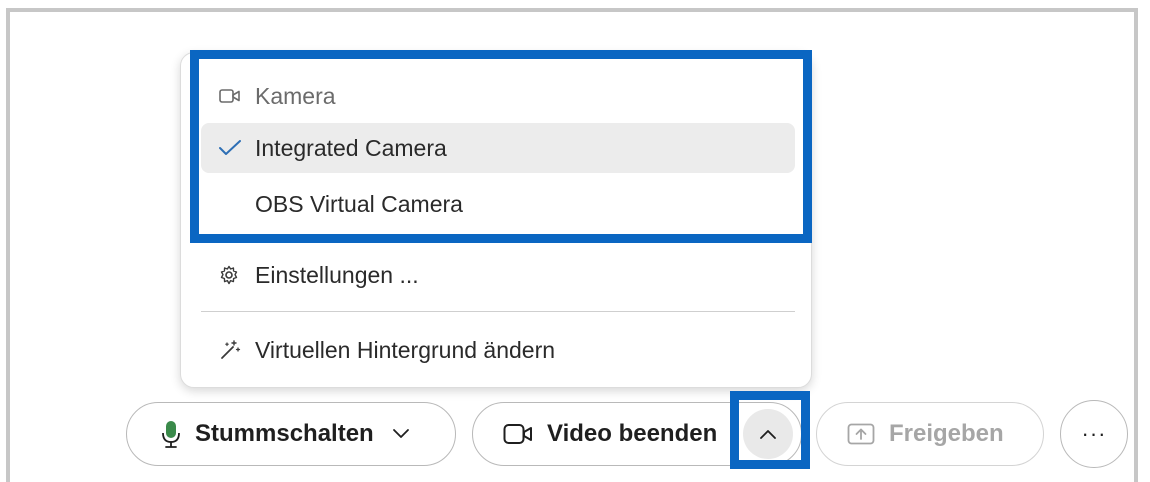 The width and height of the screenshot is (1150, 482). Describe the element at coordinates (232, 275) in the screenshot. I see `gear-icon` at that location.